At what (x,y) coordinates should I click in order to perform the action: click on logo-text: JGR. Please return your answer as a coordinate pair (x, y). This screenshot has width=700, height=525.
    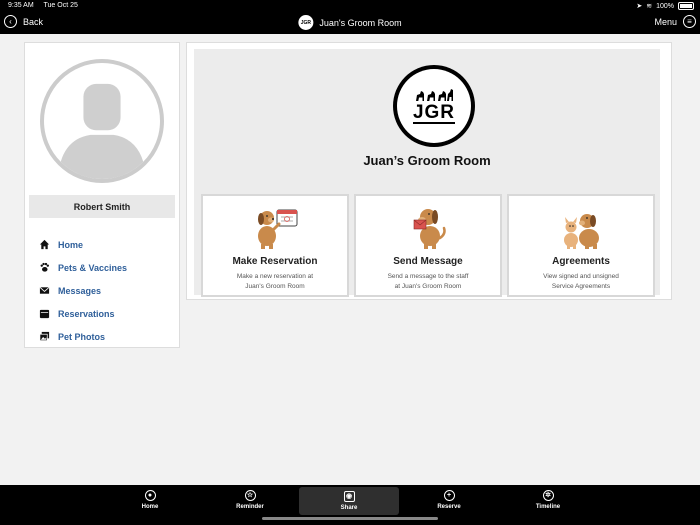
    Looking at the image, I should click on (434, 113).